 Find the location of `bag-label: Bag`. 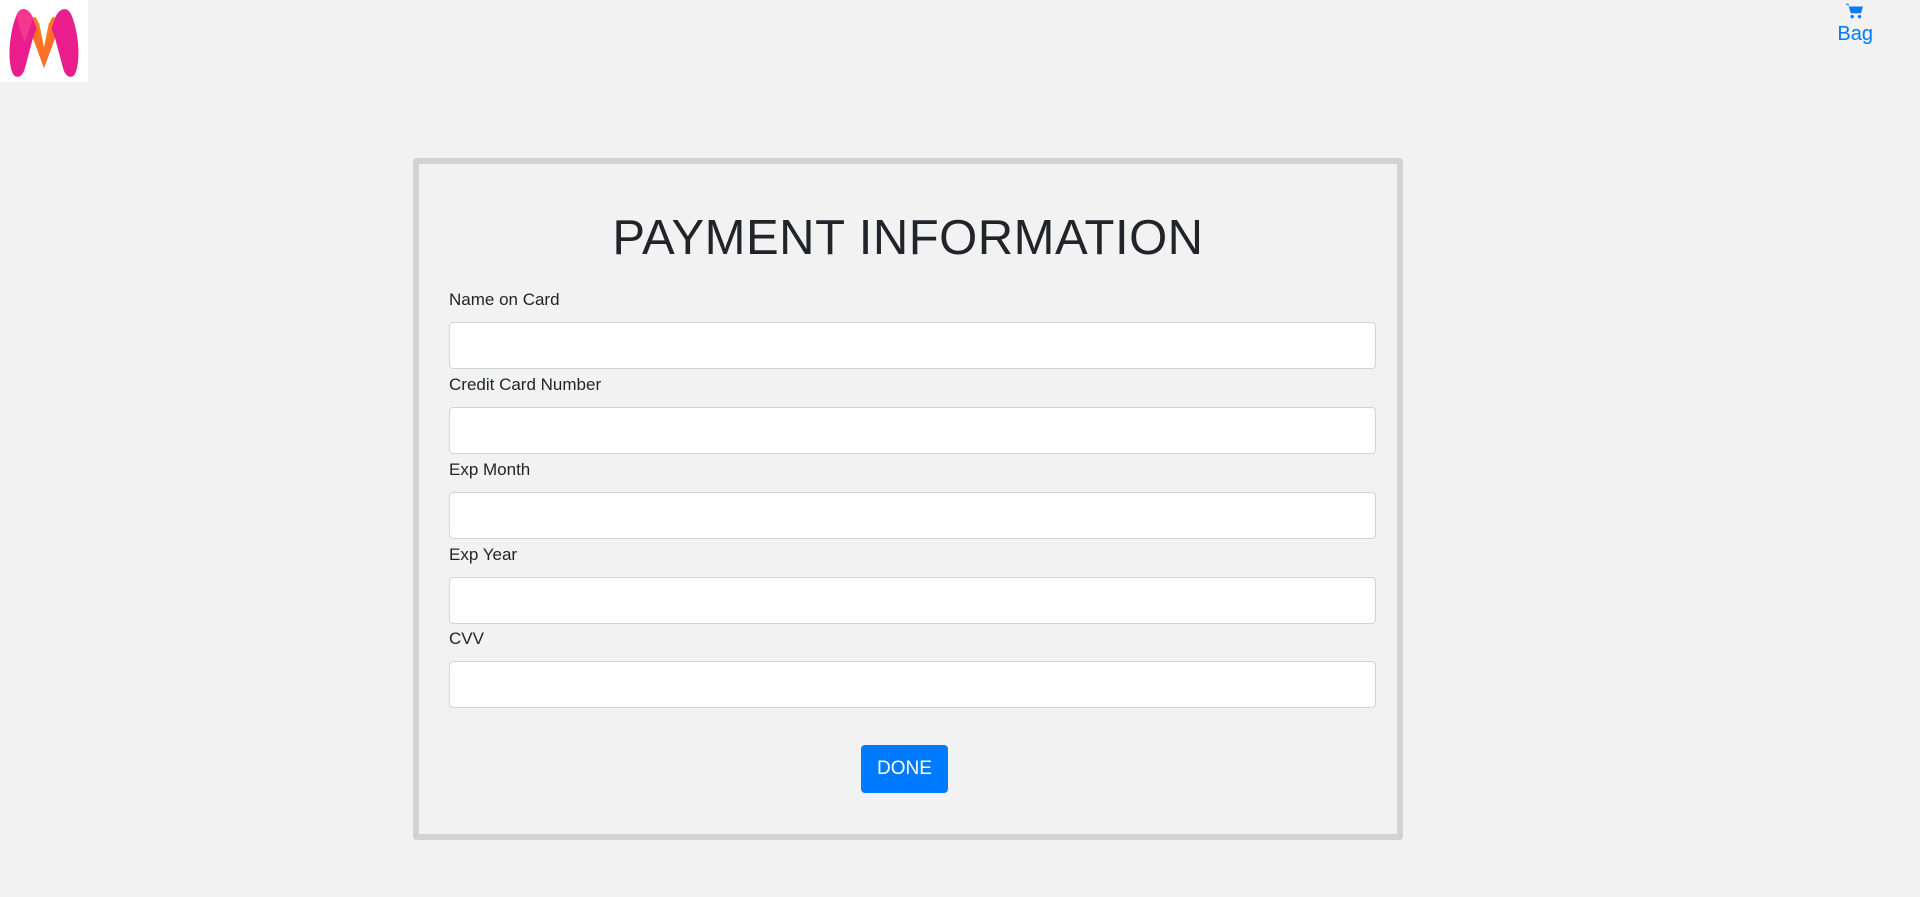

bag-label: Bag is located at coordinates (1855, 34).